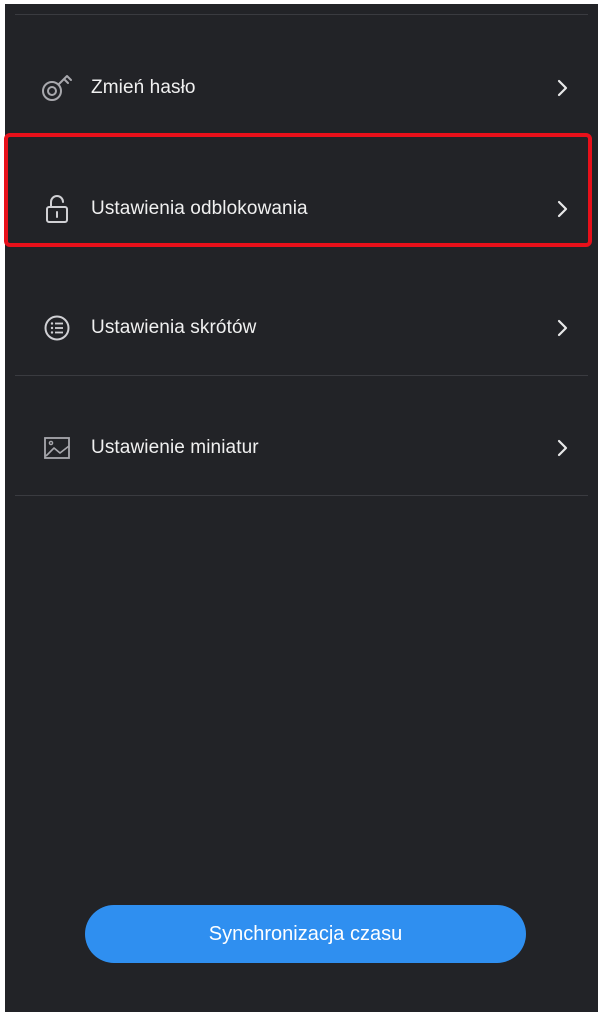  Describe the element at coordinates (301, 88) in the screenshot. I see `menu-item-change-password: Zmień hasło` at that location.